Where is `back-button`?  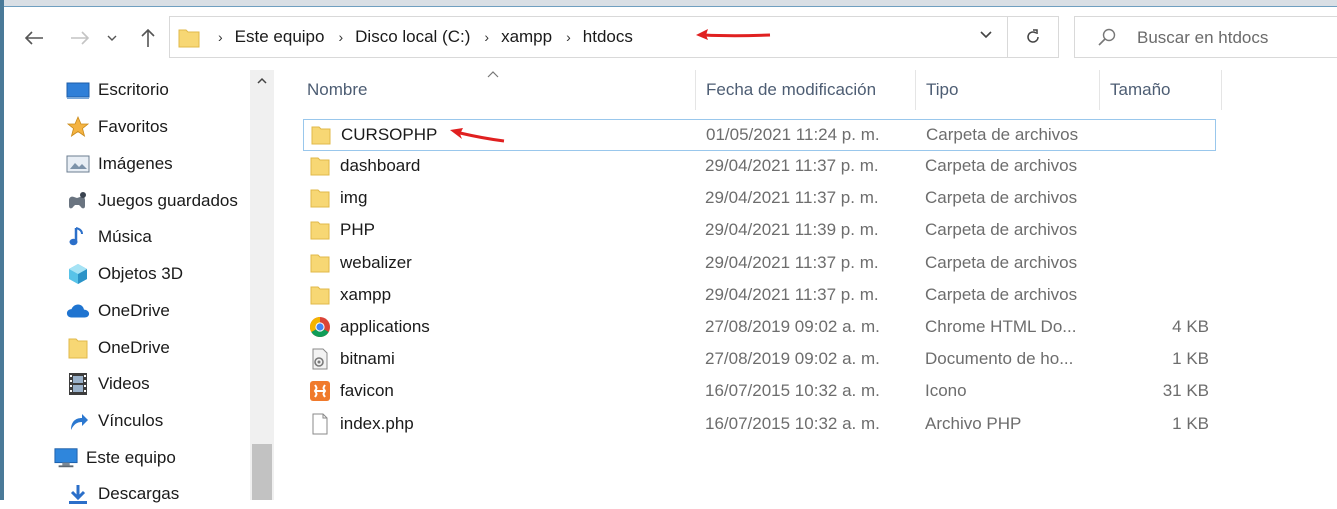
back-button is located at coordinates (34, 38).